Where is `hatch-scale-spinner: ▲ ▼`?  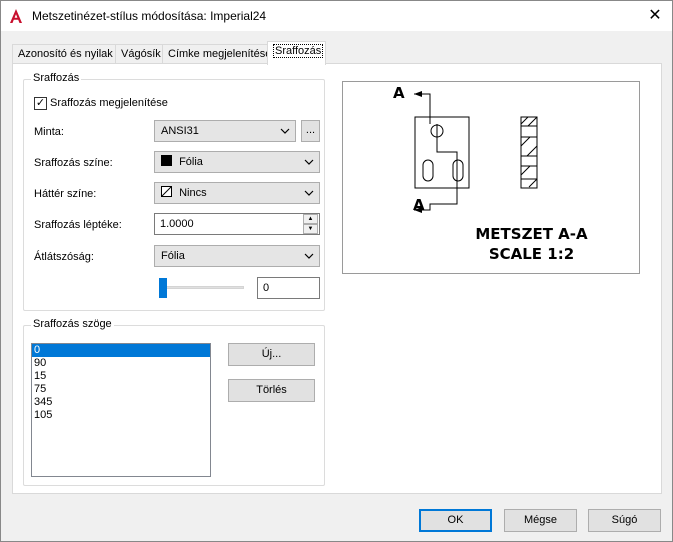
hatch-scale-spinner: ▲ ▼ is located at coordinates (310, 224).